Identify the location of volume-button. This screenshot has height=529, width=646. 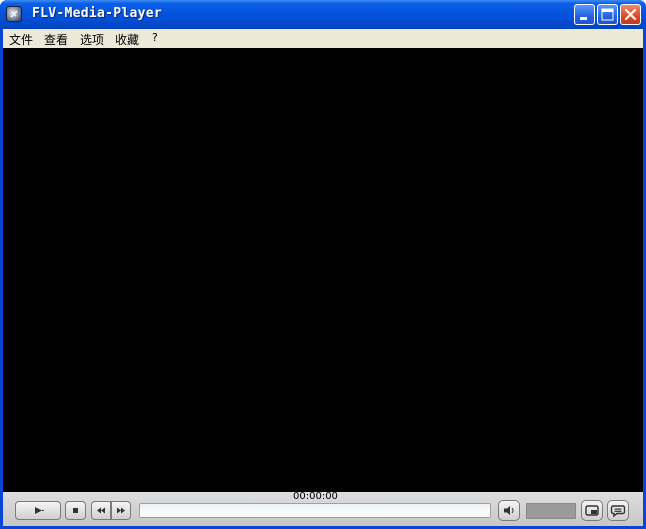
(509, 510).